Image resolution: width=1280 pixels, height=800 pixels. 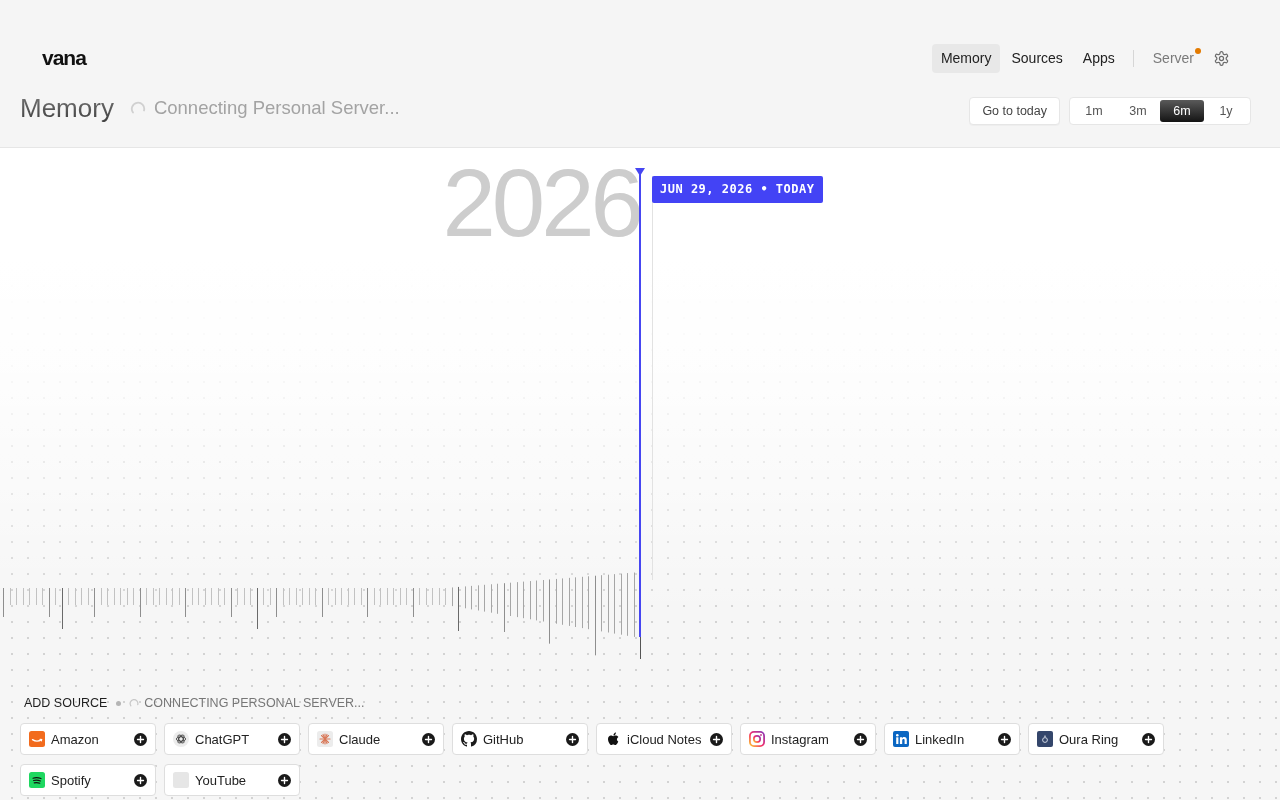 What do you see at coordinates (37, 780) in the screenshot?
I see `sound-wave-logo-icon` at bounding box center [37, 780].